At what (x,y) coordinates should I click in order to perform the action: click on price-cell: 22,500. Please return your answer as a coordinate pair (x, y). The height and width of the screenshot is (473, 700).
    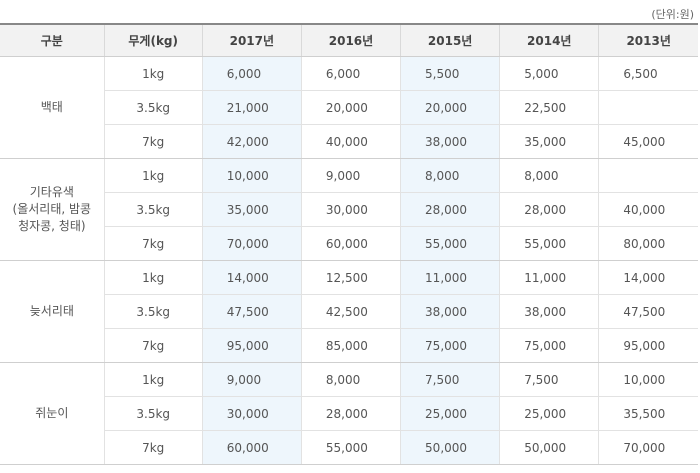
    Looking at the image, I should click on (549, 107).